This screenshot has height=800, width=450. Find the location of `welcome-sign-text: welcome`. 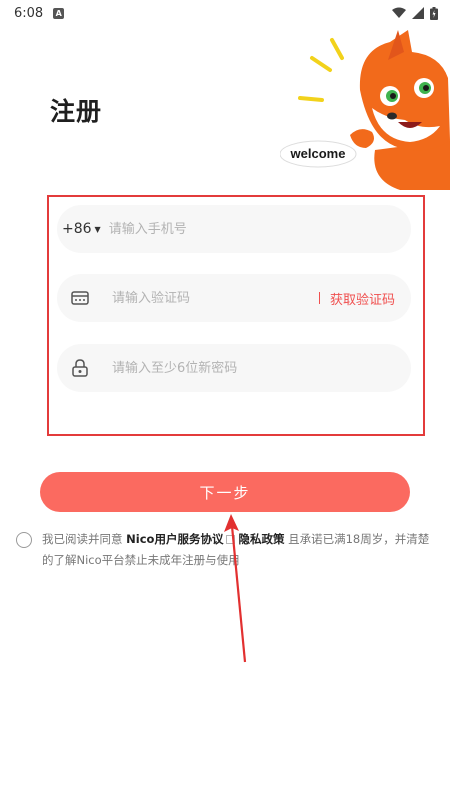

welcome-sign-text: welcome is located at coordinates (318, 153).